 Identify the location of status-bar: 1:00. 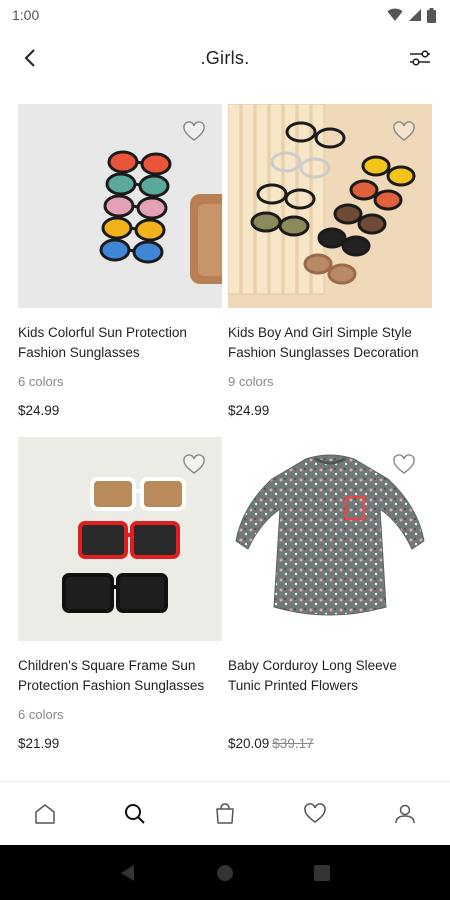
(225, 15).